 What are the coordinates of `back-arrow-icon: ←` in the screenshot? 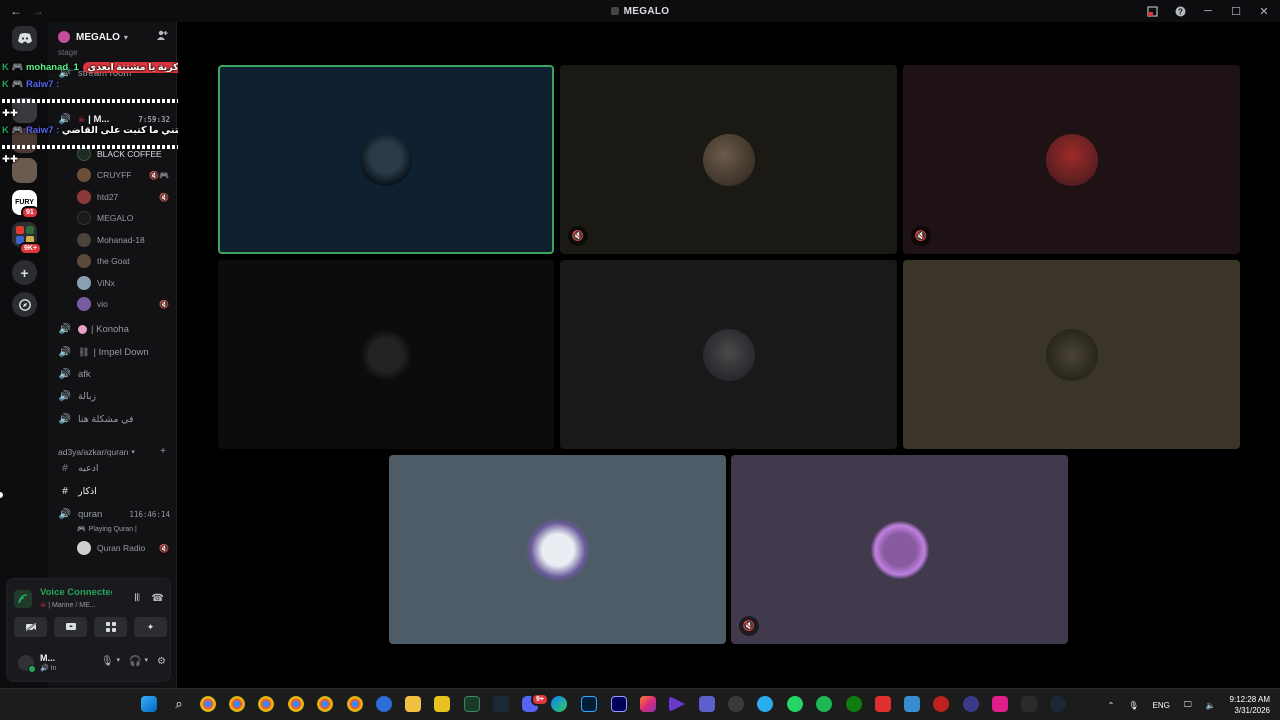 It's located at (16, 11).